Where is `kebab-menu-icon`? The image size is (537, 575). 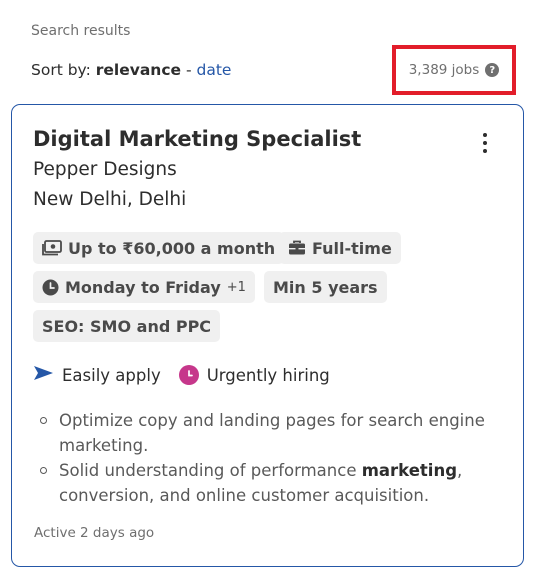 kebab-menu-icon is located at coordinates (485, 143).